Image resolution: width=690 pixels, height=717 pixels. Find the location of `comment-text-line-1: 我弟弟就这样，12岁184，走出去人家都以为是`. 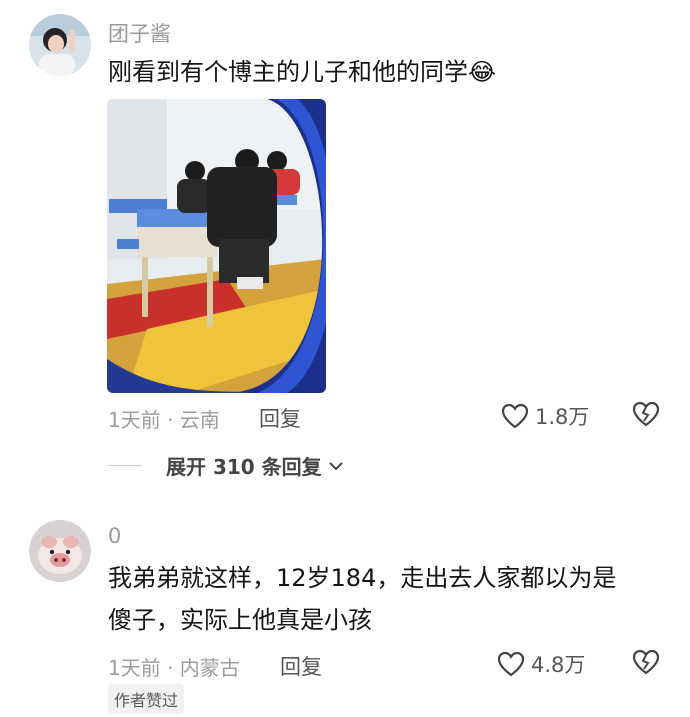

comment-text-line-1: 我弟弟就这样，12岁184，走出去人家都以为是 is located at coordinates (362, 578).